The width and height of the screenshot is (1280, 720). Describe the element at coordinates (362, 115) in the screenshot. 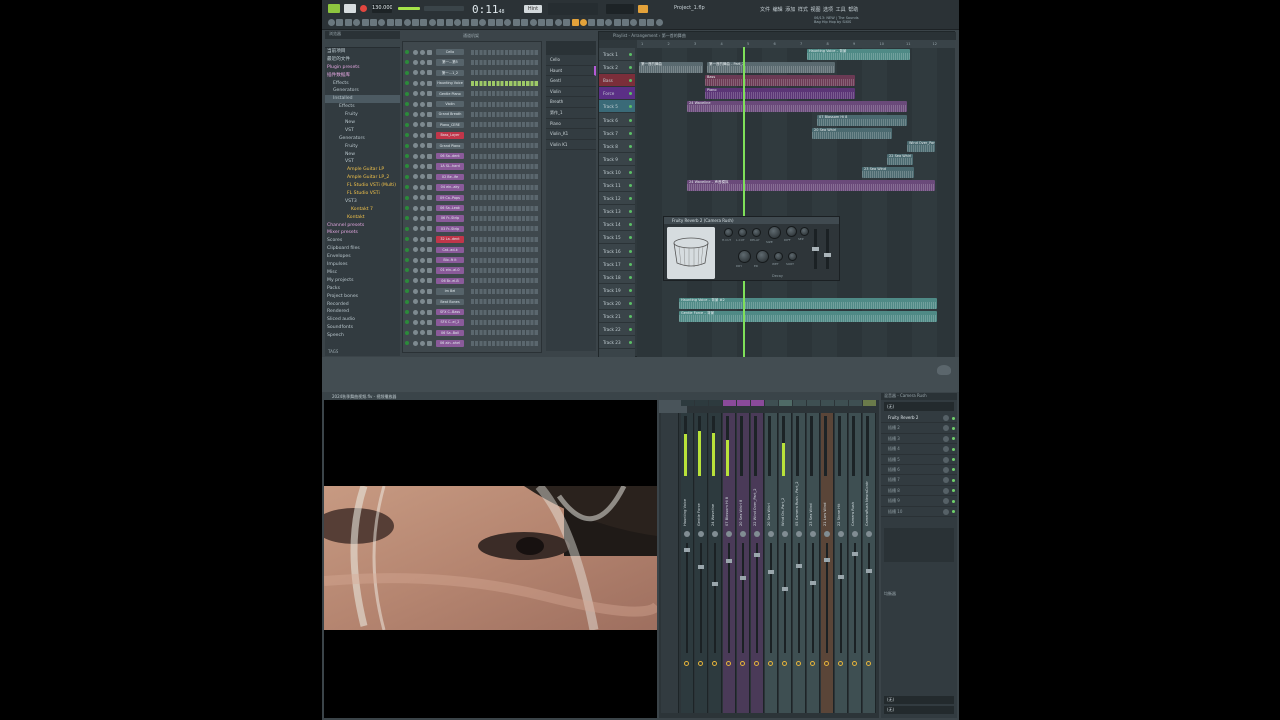

I see `browser-item: Fruity` at that location.